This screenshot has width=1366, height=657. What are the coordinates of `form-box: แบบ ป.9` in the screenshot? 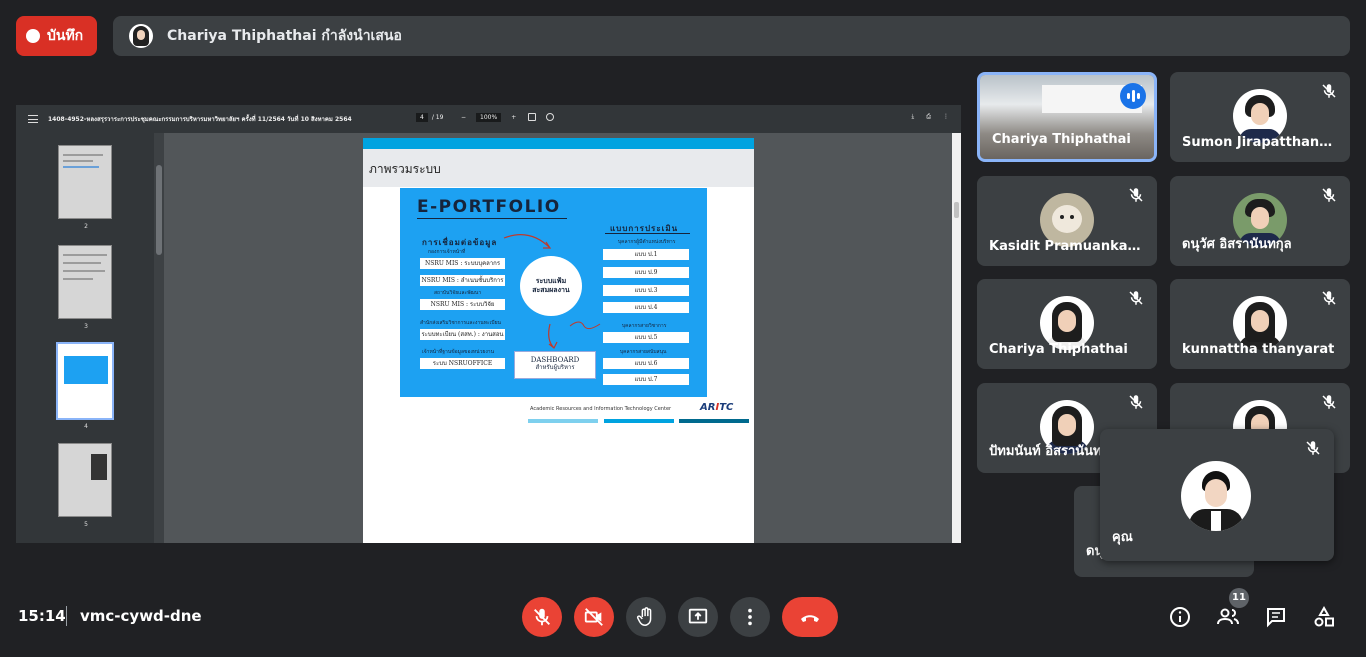 It's located at (646, 272).